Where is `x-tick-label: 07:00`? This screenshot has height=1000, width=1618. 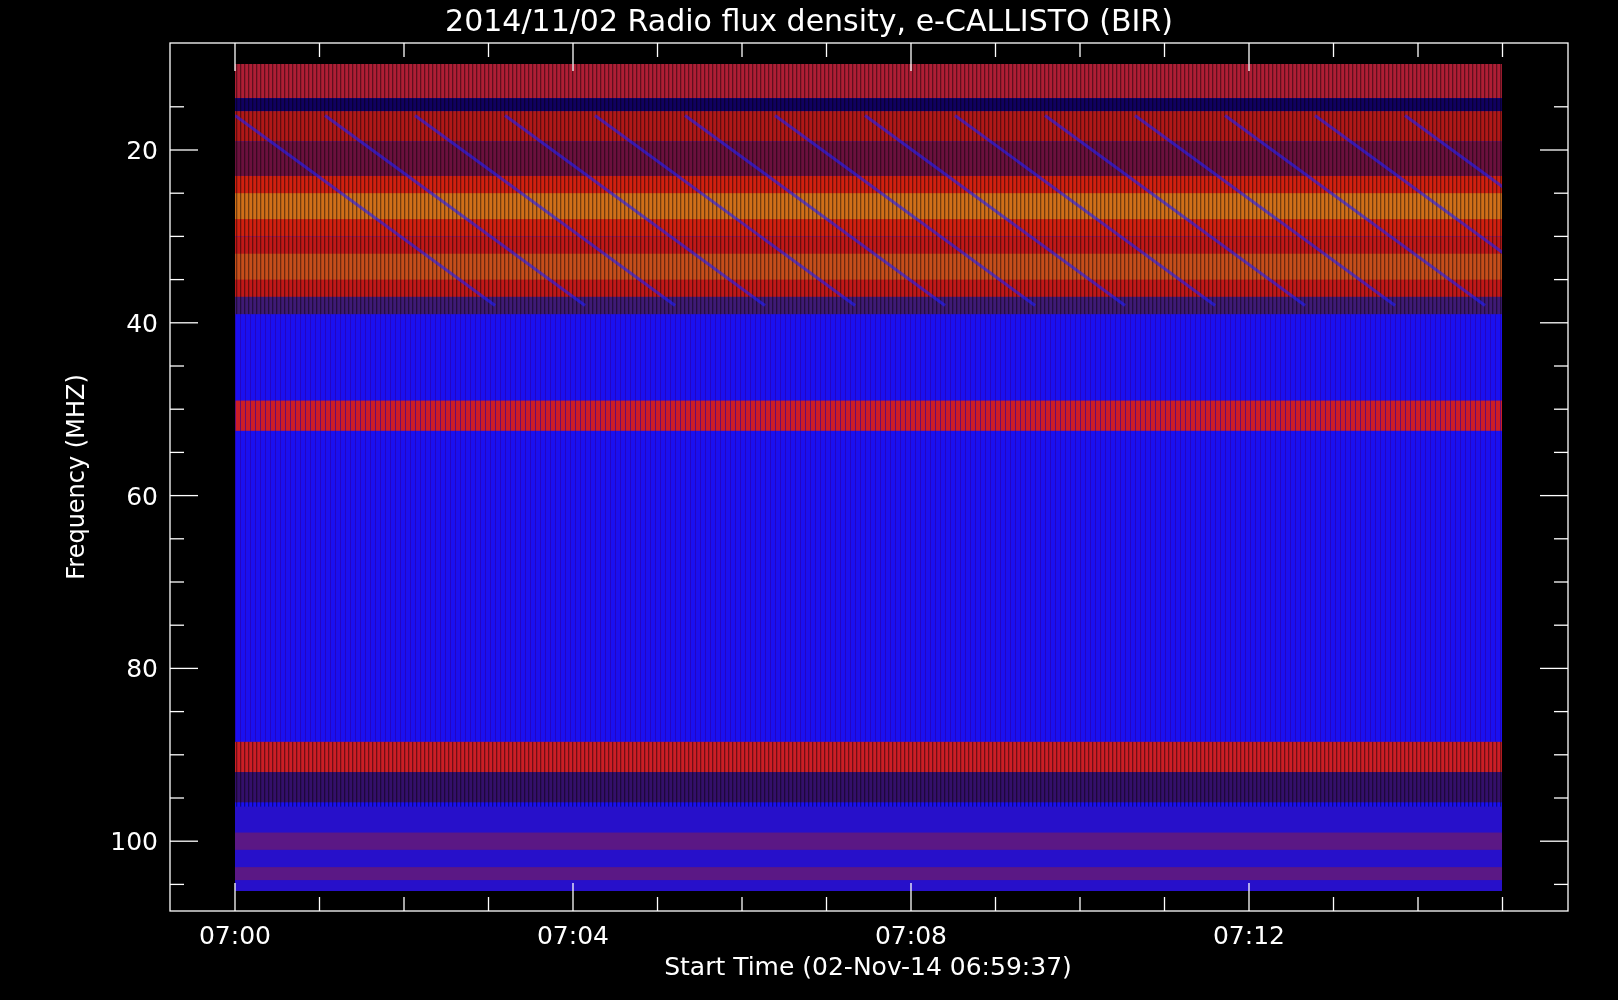 x-tick-label: 07:00 is located at coordinates (235, 935).